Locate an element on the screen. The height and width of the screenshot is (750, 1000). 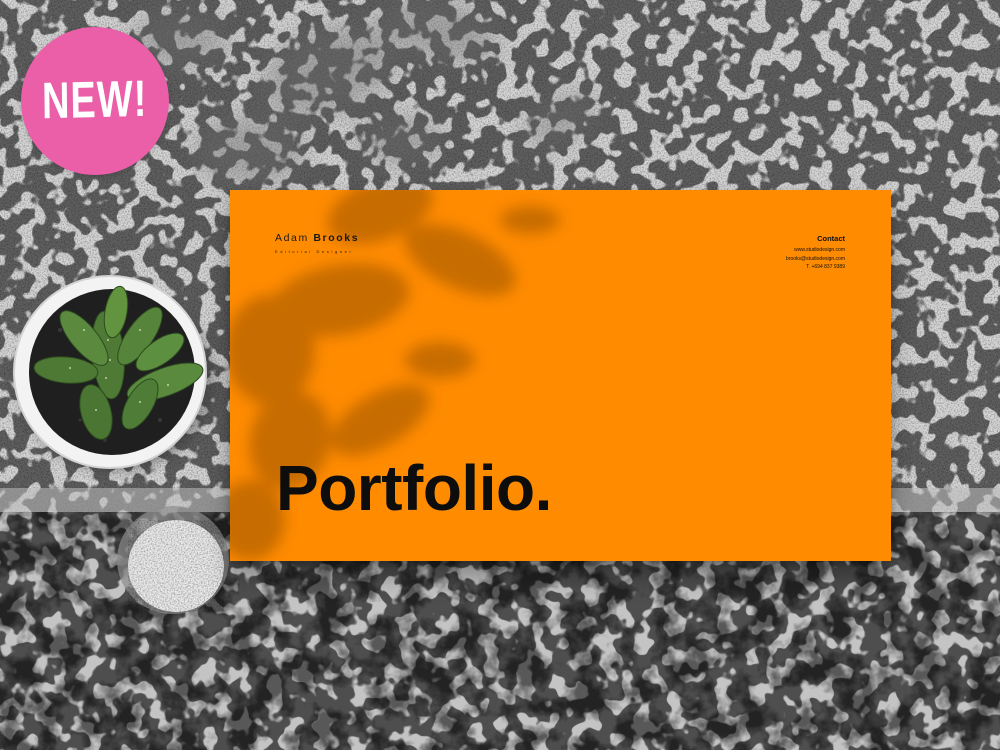
new-badge: NEW! is located at coordinates (95, 101).